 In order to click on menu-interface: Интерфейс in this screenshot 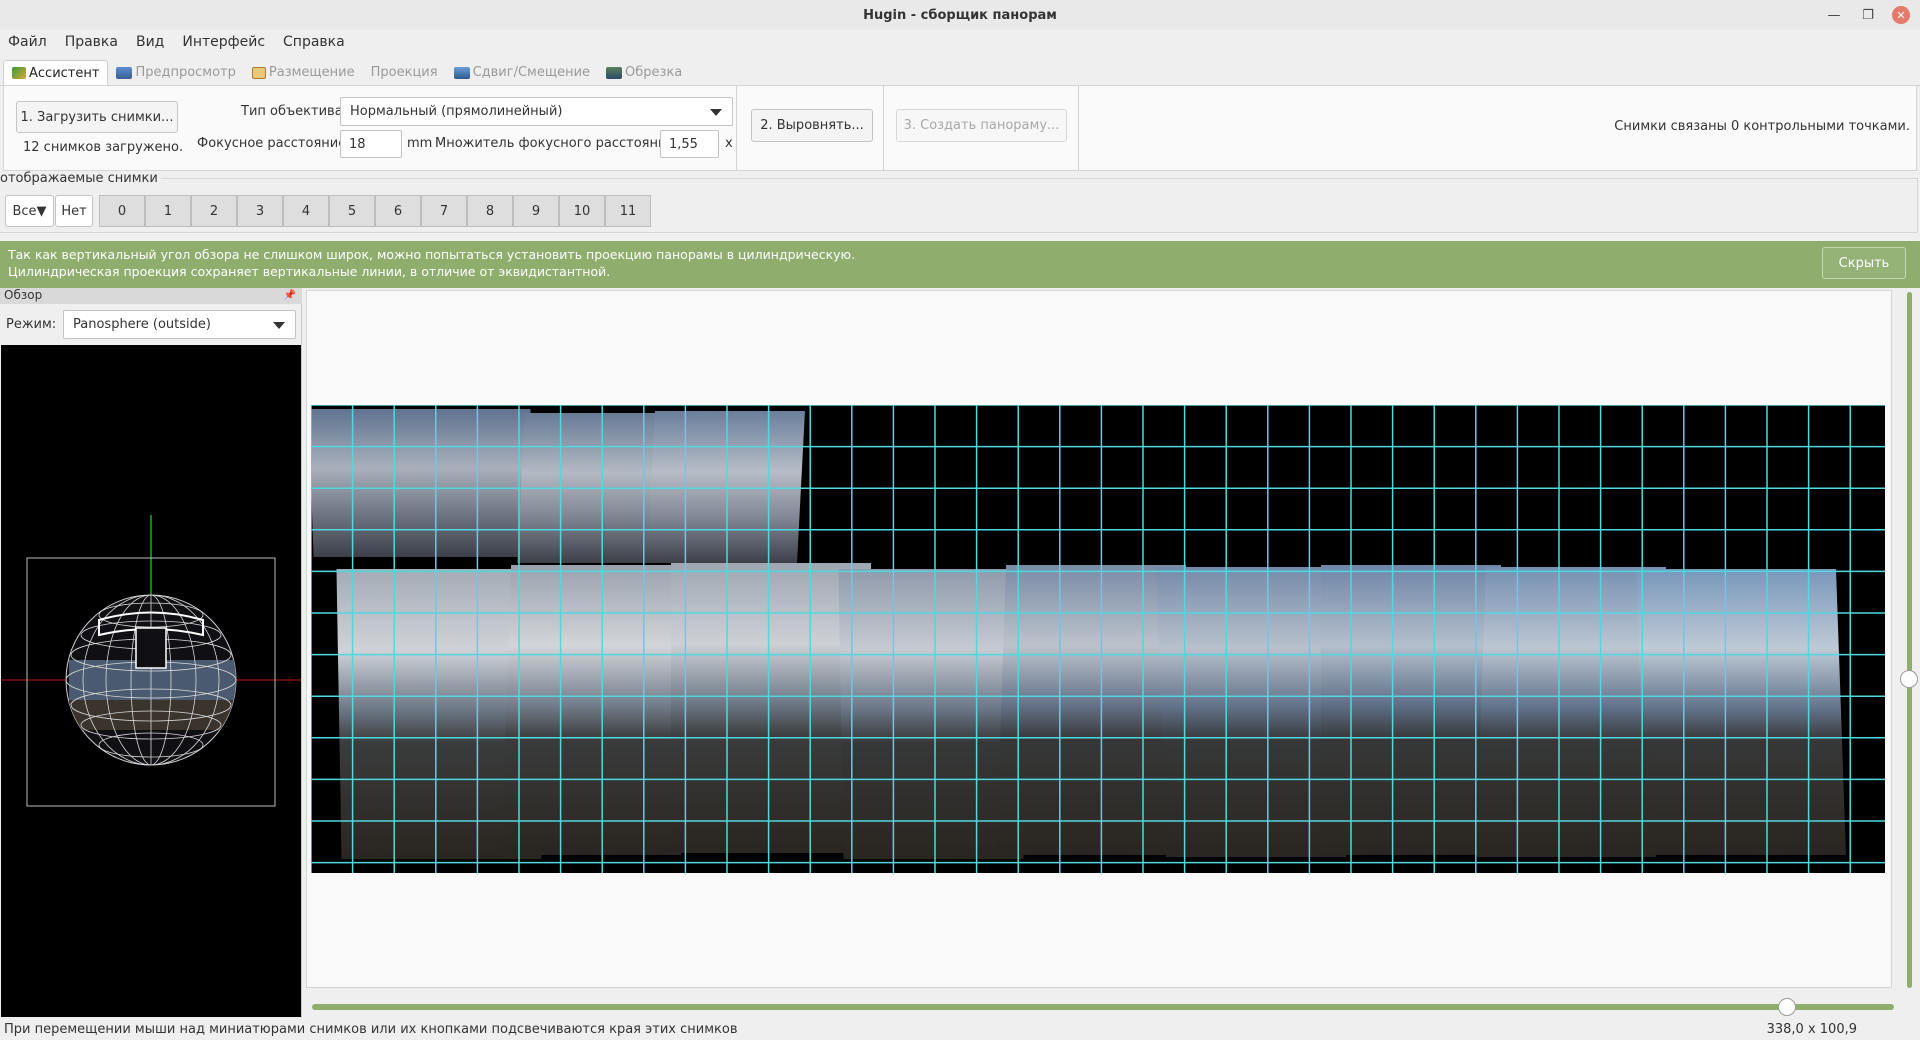, I will do `click(223, 42)`.